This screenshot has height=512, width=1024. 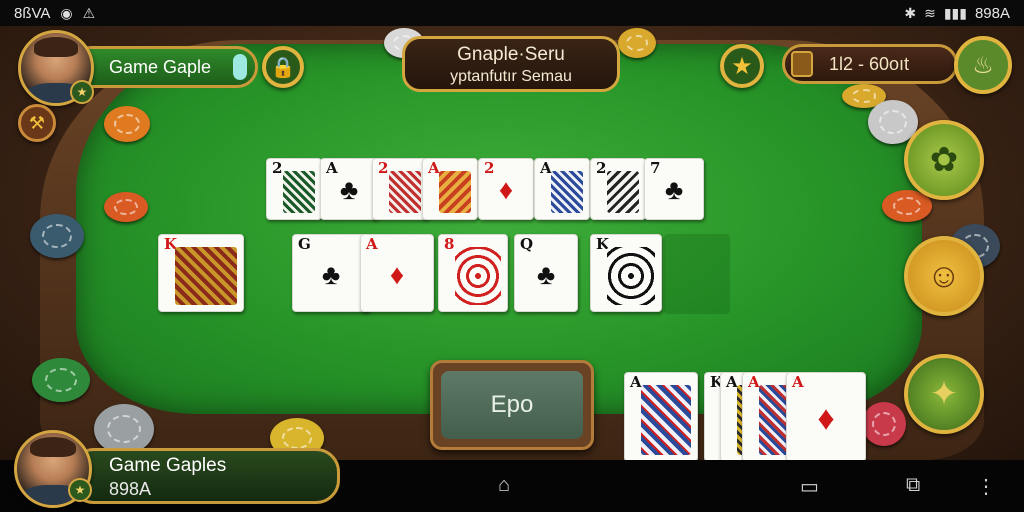 I want to click on player-name: Game Gaple, so click(x=160, y=66).